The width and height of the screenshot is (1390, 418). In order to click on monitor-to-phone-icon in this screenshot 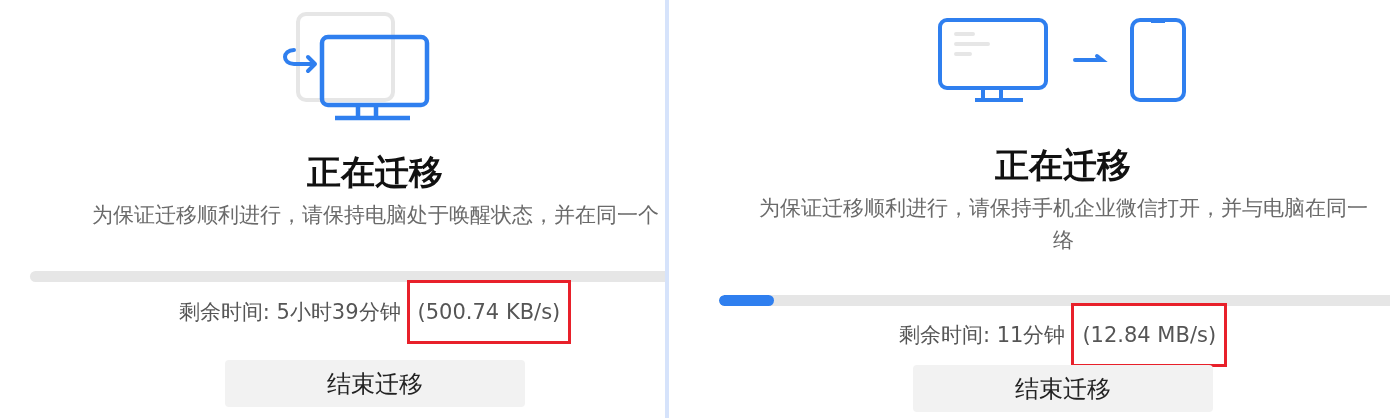, I will do `click(1063, 60)`.